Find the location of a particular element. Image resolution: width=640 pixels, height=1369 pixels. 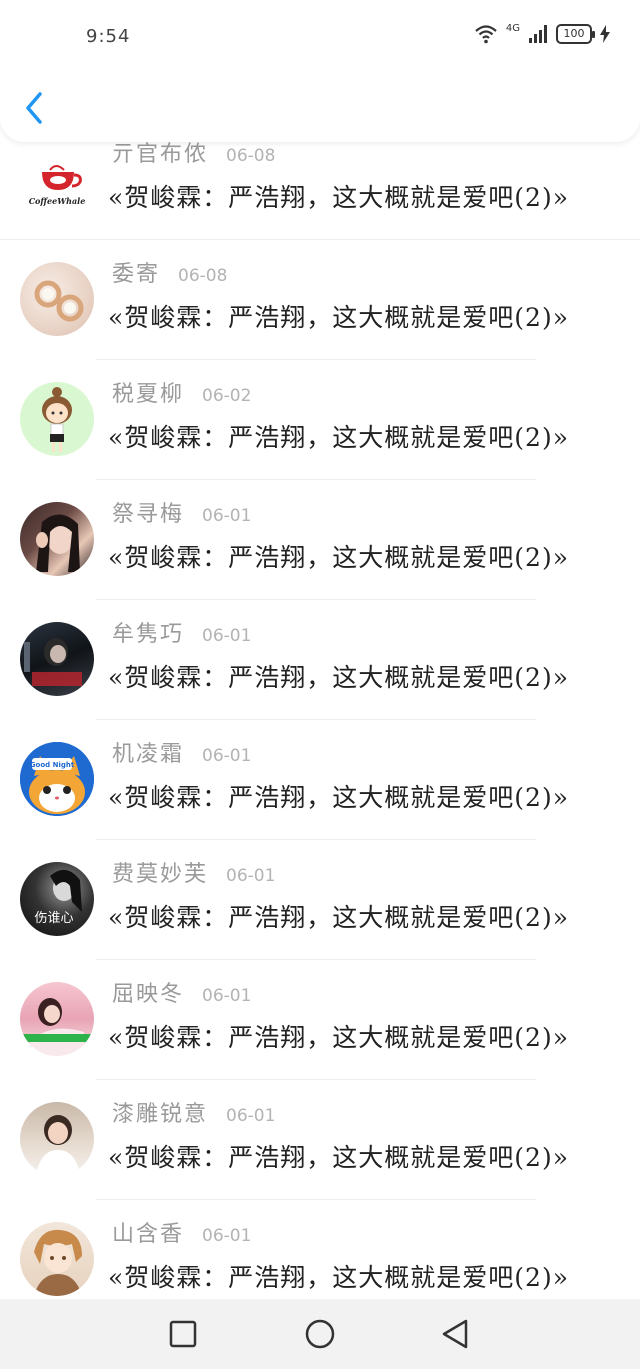

dark-photo-image is located at coordinates (53, 662).